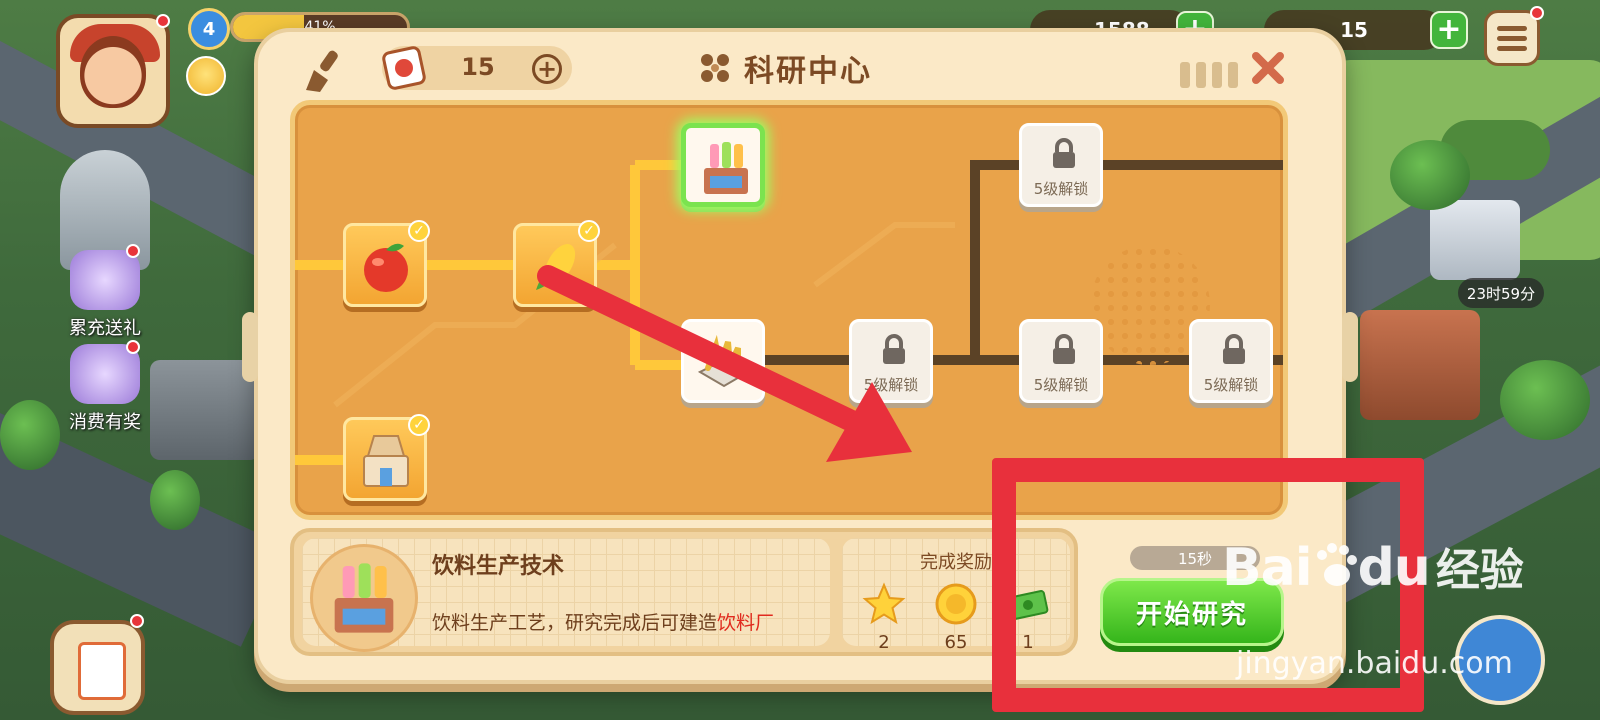  What do you see at coordinates (1420, 365) in the screenshot?
I see `factory-building` at bounding box center [1420, 365].